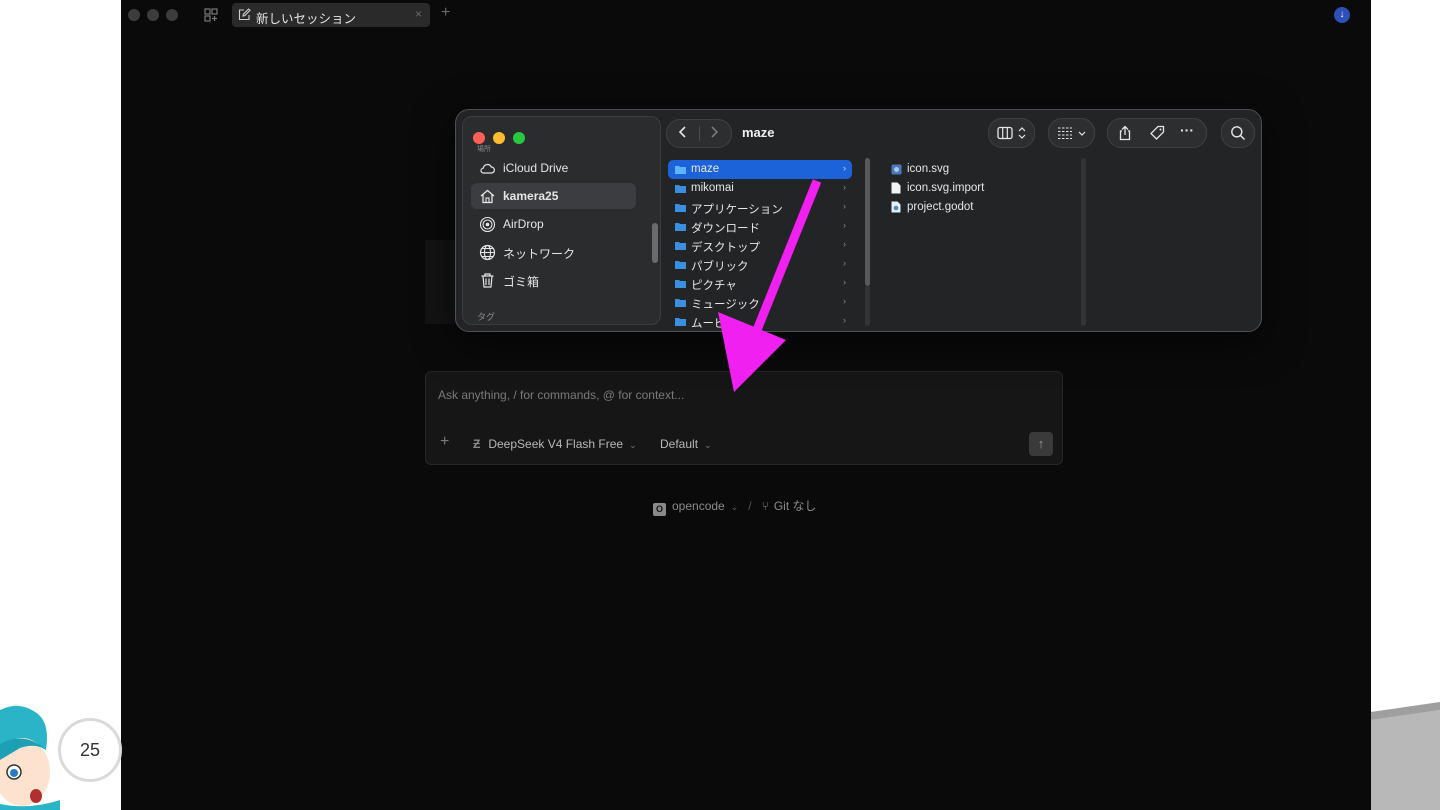 The width and height of the screenshot is (1440, 810). What do you see at coordinates (553, 280) in the screenshot?
I see `sidebar-item-trash: ゴミ箱` at bounding box center [553, 280].